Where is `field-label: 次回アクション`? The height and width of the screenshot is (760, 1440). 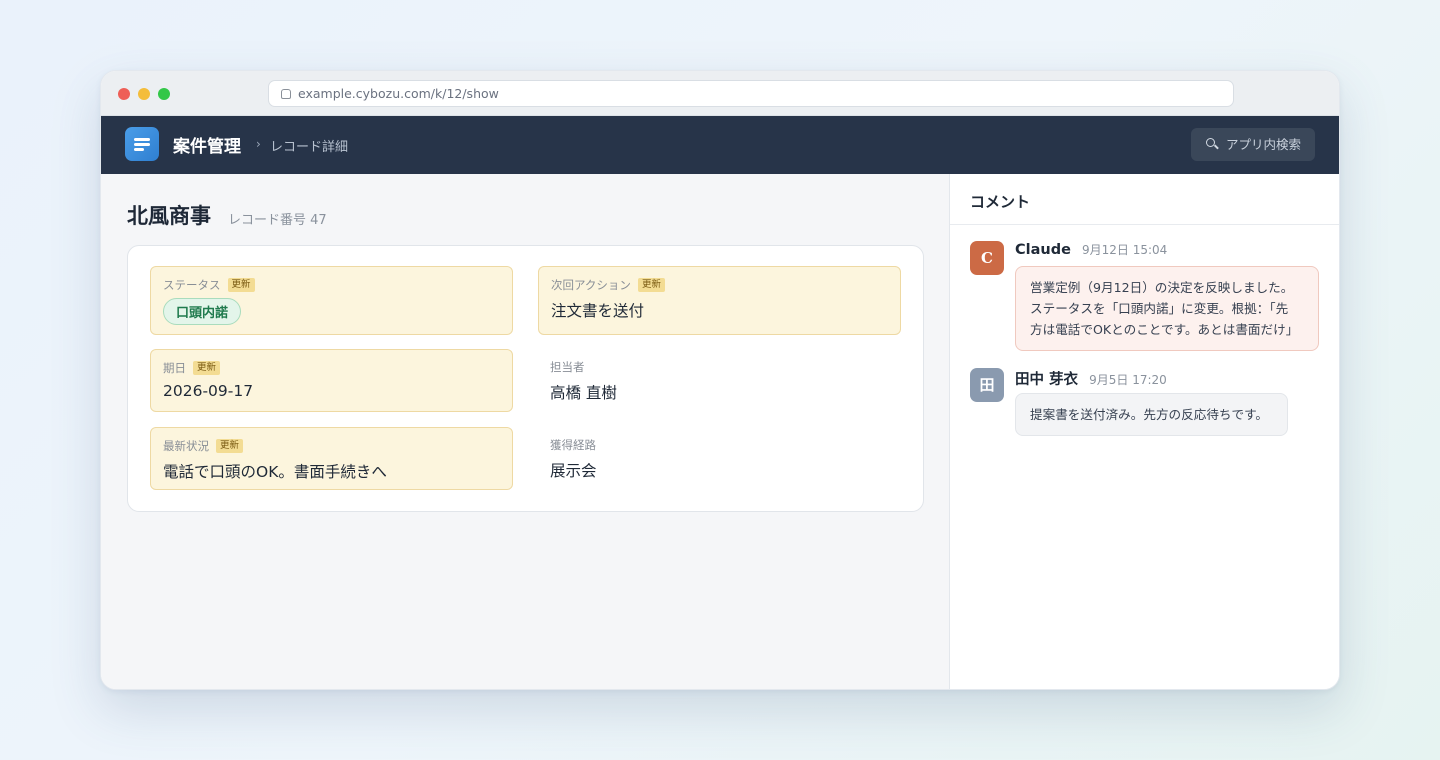
field-label: 次回アクション is located at coordinates (591, 285).